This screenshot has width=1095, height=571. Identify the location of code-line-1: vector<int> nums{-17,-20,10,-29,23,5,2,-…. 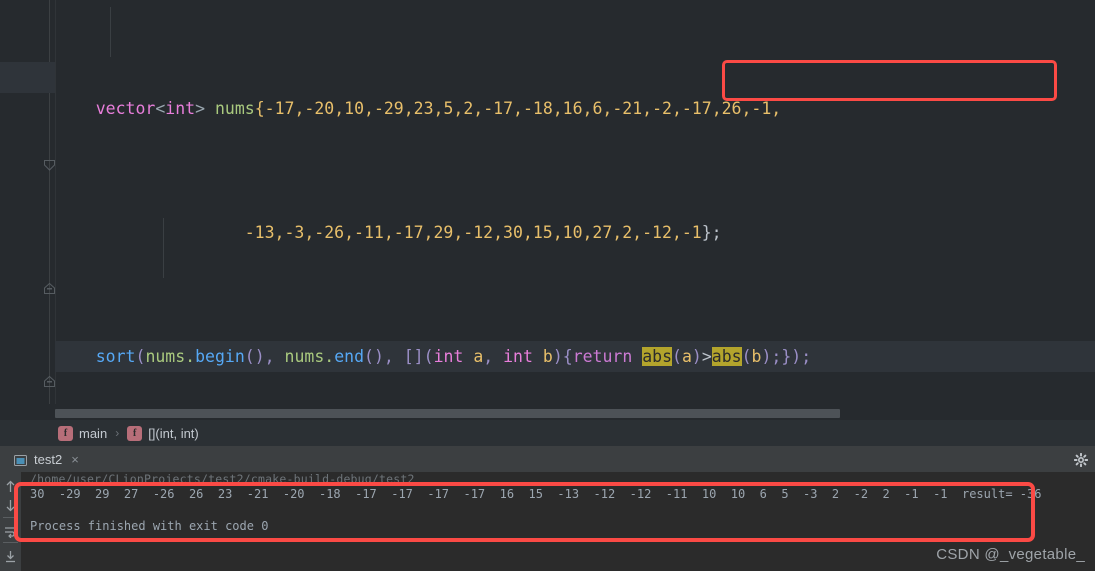
(575, 108).